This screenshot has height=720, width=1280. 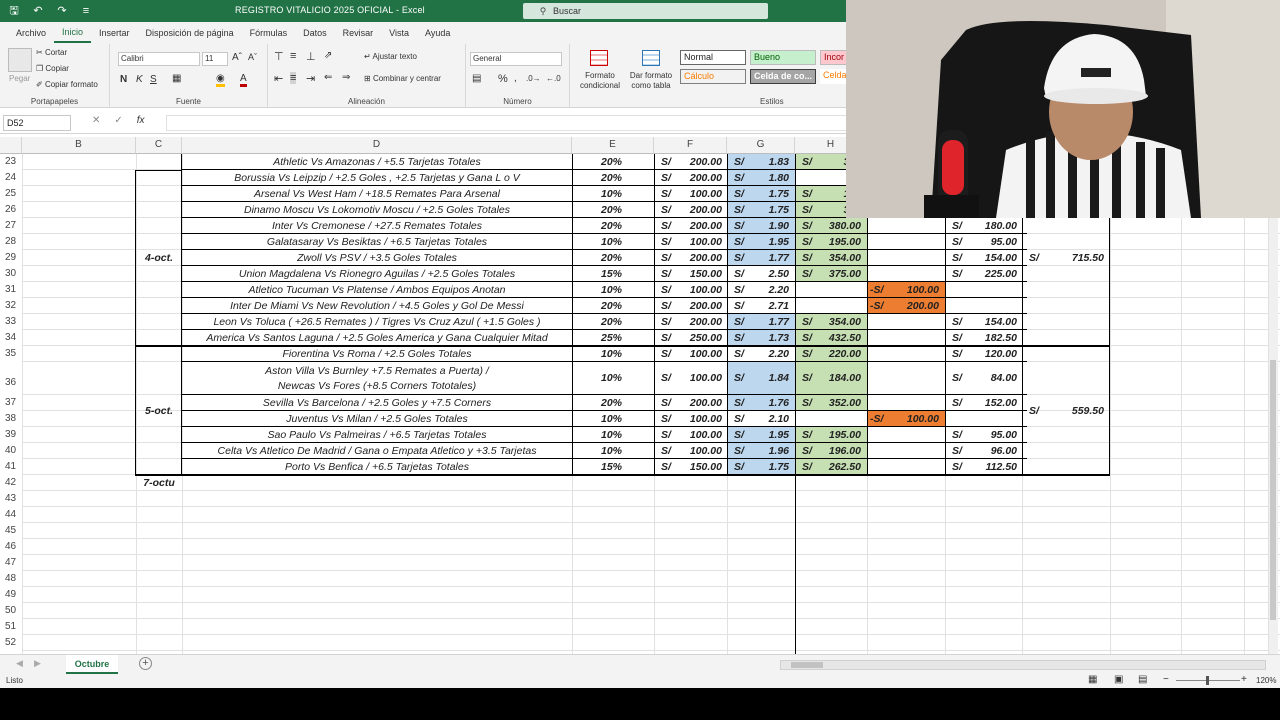 What do you see at coordinates (11, 611) in the screenshot?
I see `row-header: 50` at bounding box center [11, 611].